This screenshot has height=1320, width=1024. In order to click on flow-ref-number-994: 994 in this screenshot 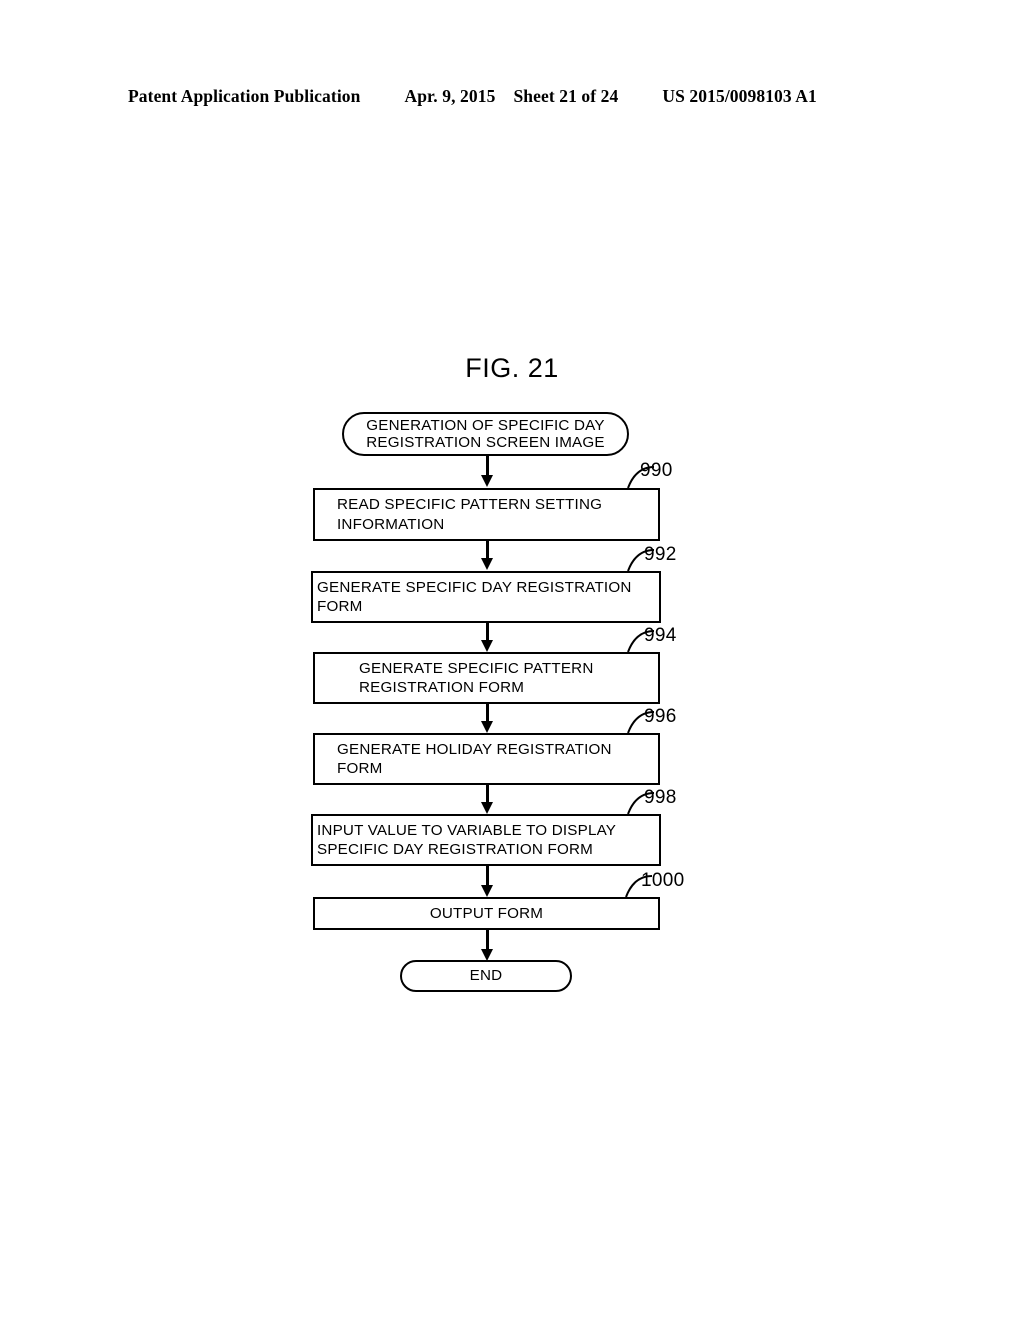, I will do `click(660, 635)`.